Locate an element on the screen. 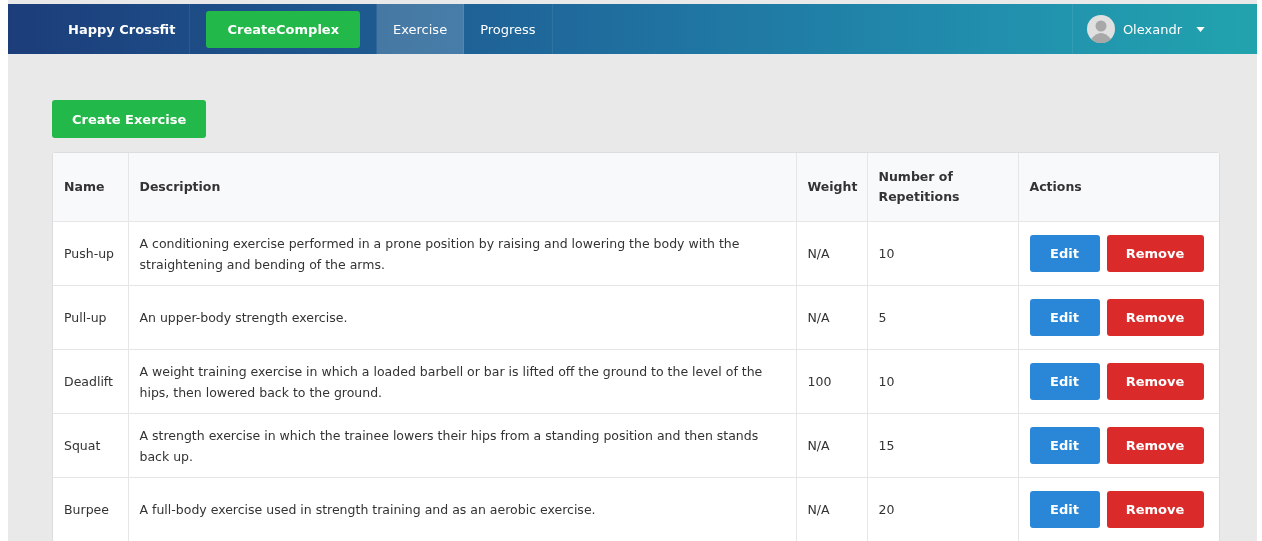 This screenshot has height=541, width=1262. create-exercise-button: Create Exercise is located at coordinates (129, 119).